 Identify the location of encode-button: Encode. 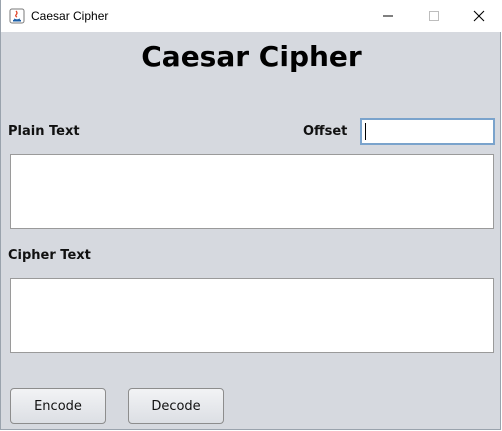
(58, 406).